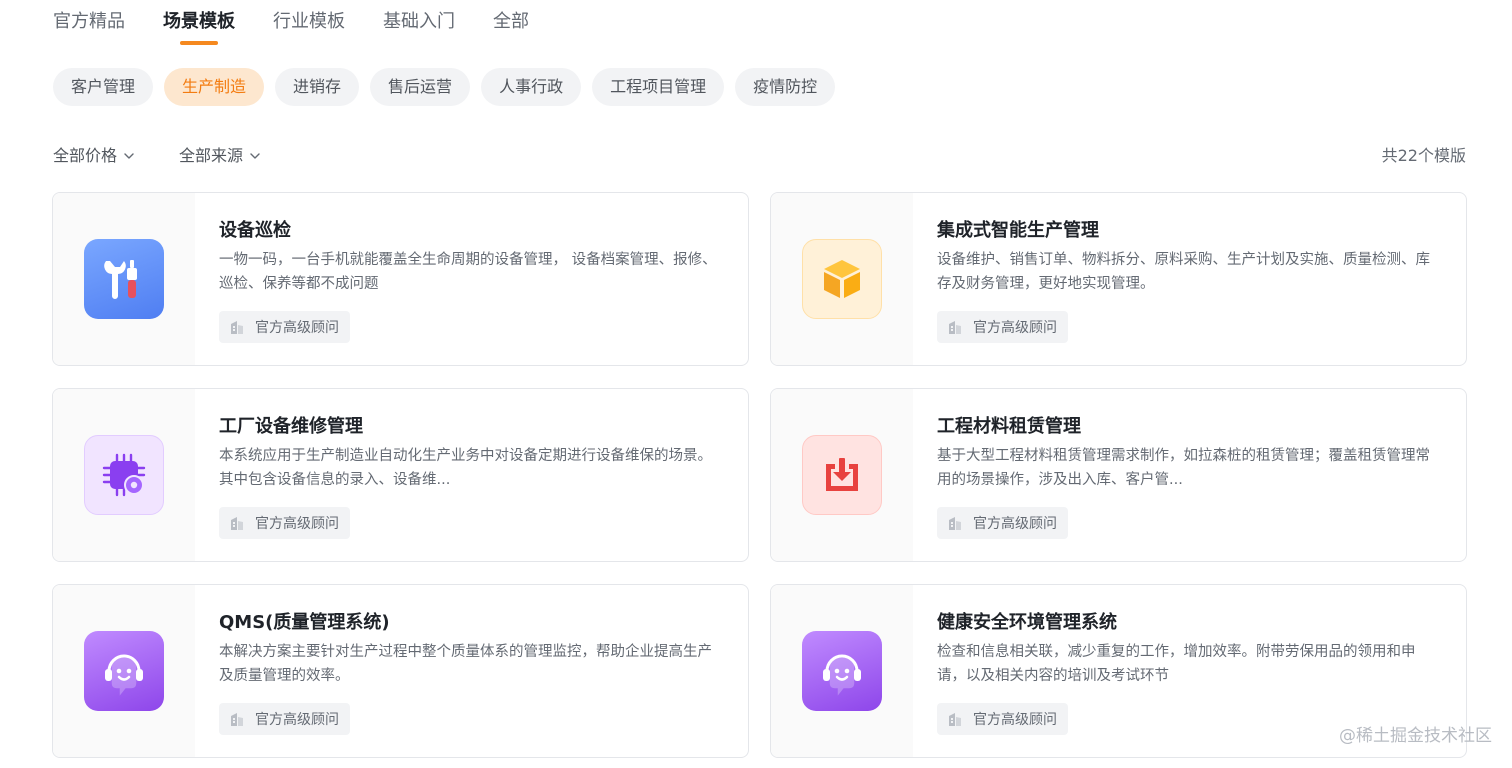 The image size is (1512, 768). Describe the element at coordinates (531, 87) in the screenshot. I see `category-pill-hr: 人事行政` at that location.